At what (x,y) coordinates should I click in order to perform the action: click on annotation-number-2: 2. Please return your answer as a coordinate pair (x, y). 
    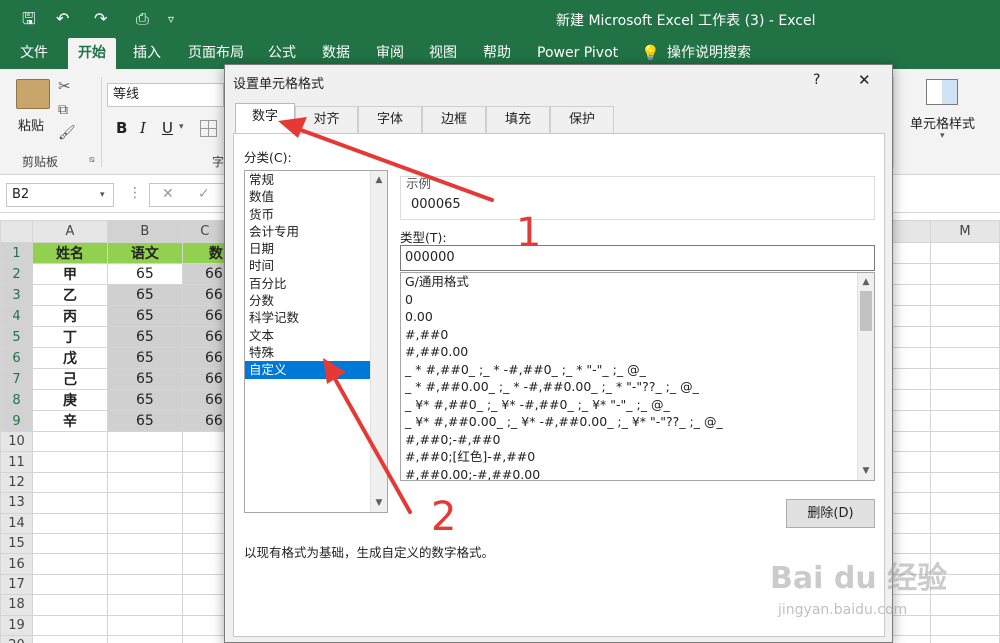
    Looking at the image, I should click on (444, 517).